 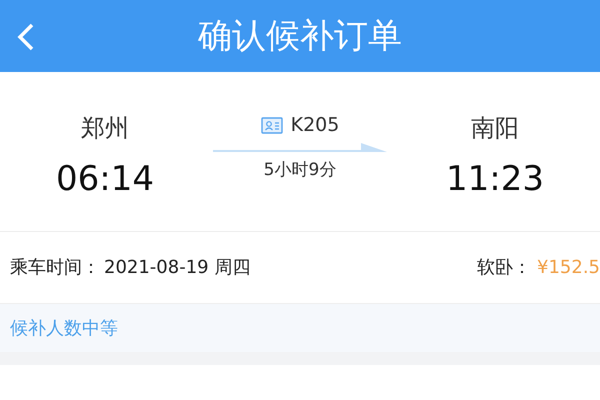 I want to click on back-icon, so click(x=26, y=37).